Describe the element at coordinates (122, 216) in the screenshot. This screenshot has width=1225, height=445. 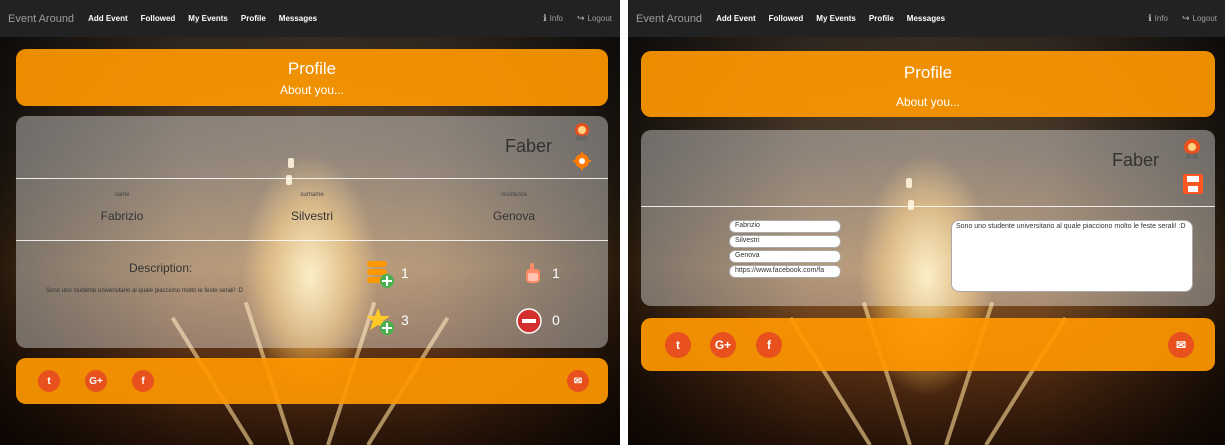
I see `name-value: Fabrizio` at that location.